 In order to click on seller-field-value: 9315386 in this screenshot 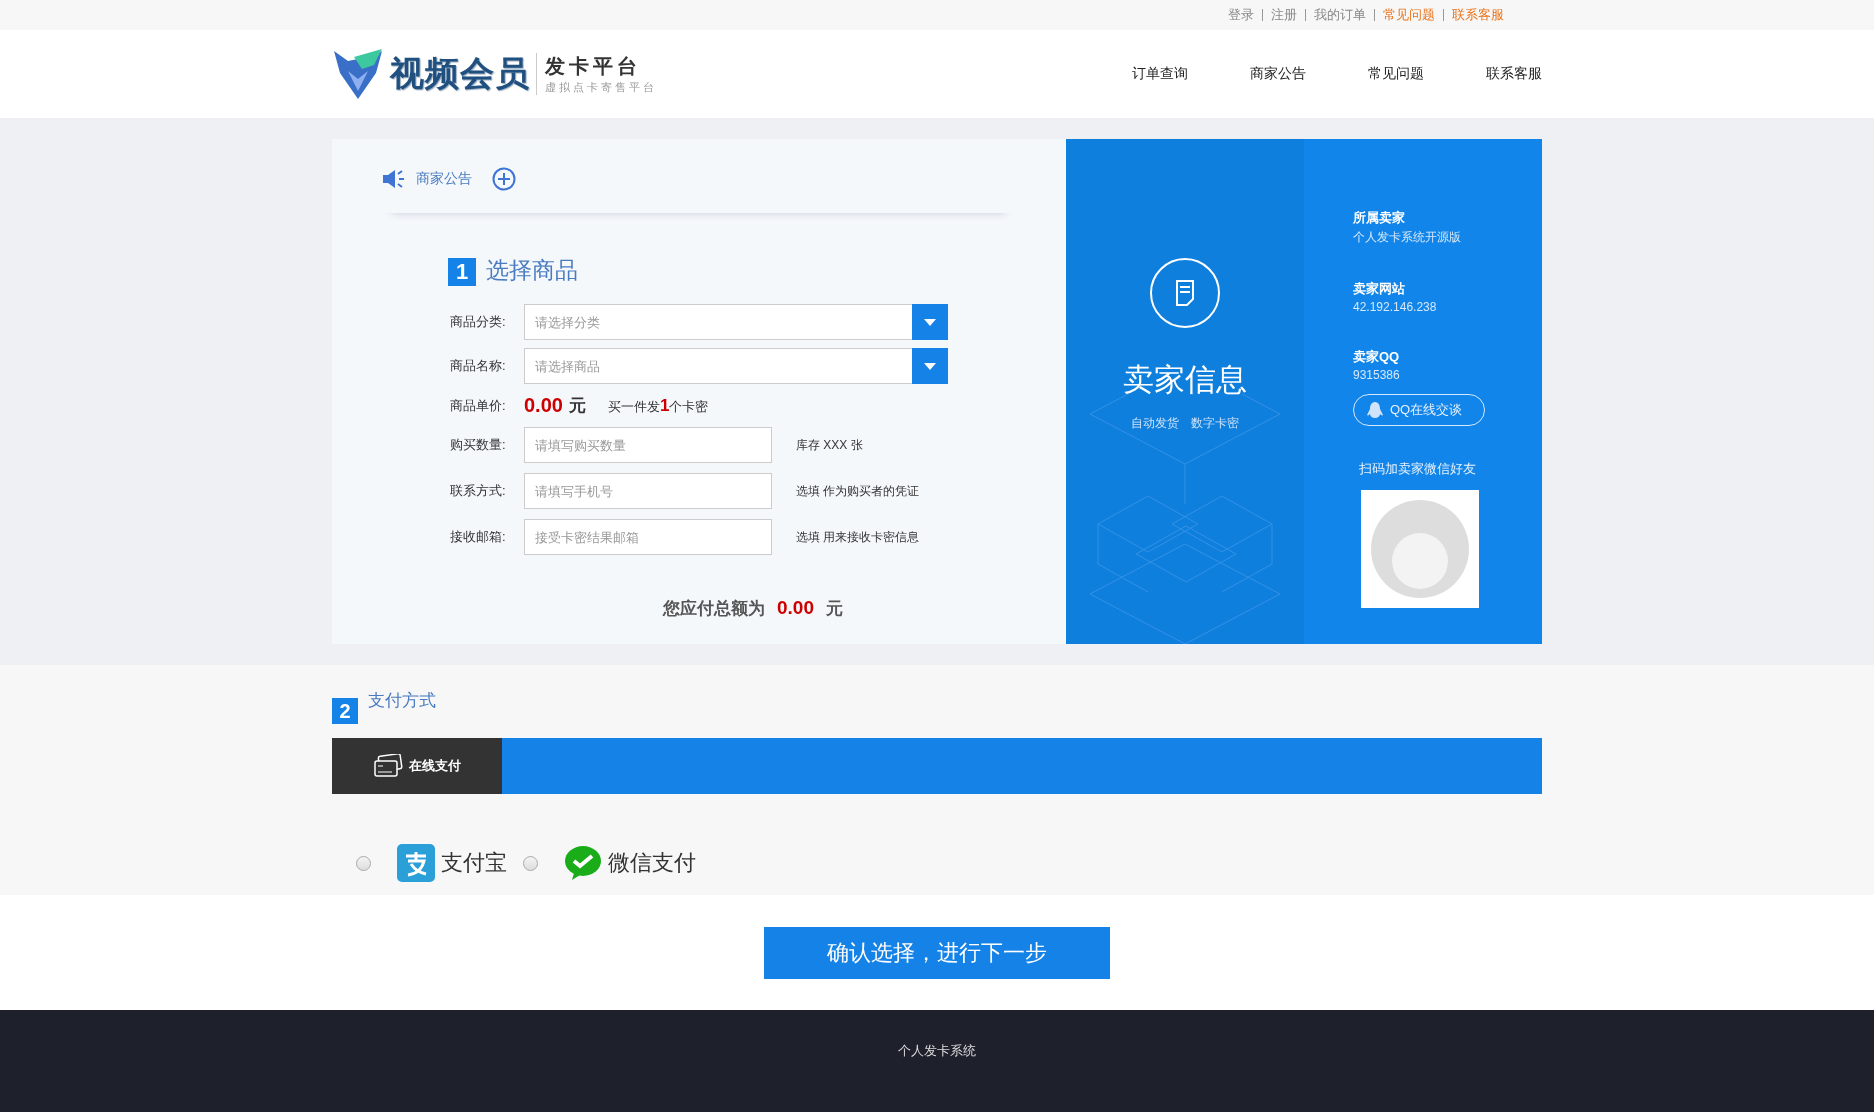, I will do `click(1377, 375)`.